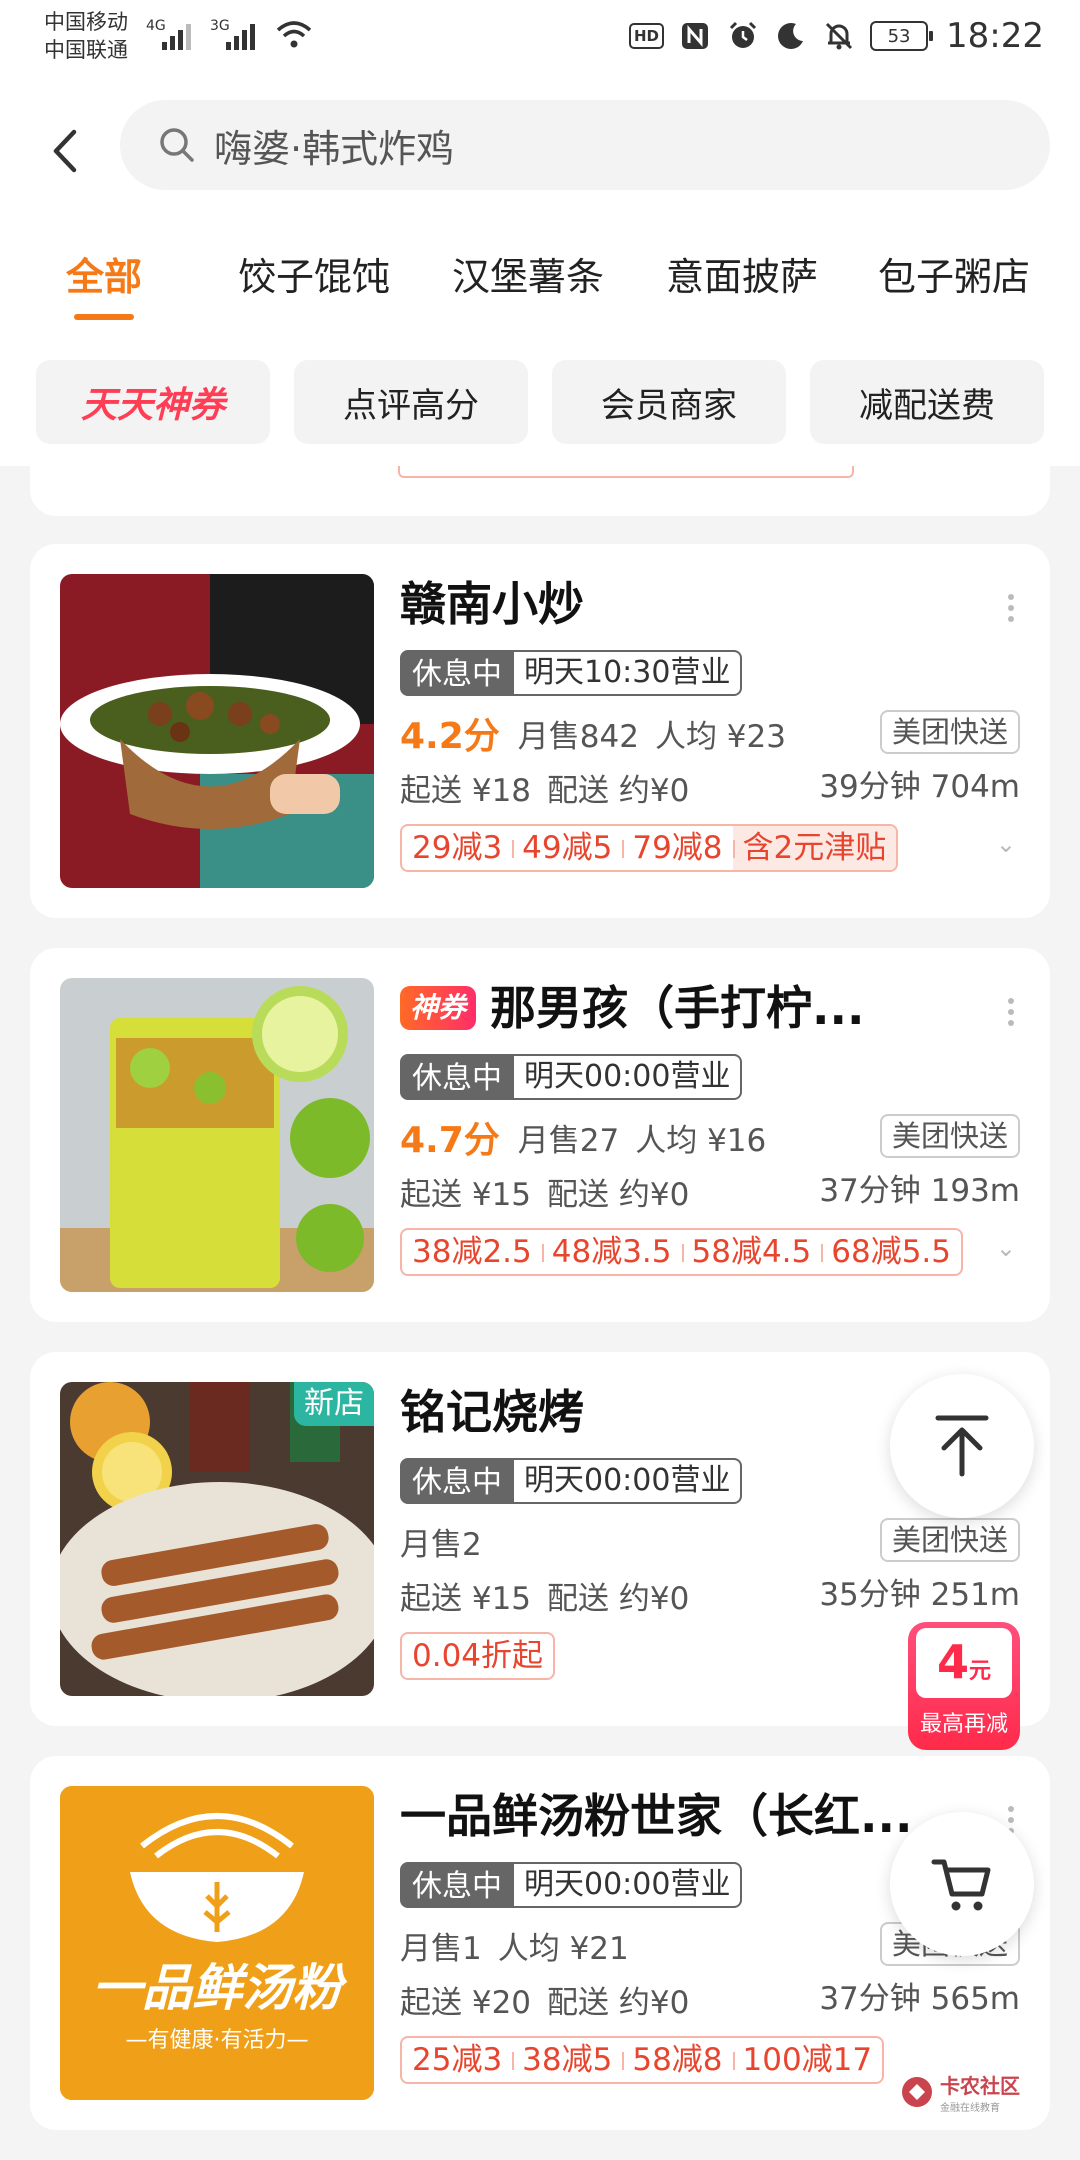 This screenshot has width=1080, height=2160. I want to click on filter-reduced-fee: 减配送费, so click(927, 402).